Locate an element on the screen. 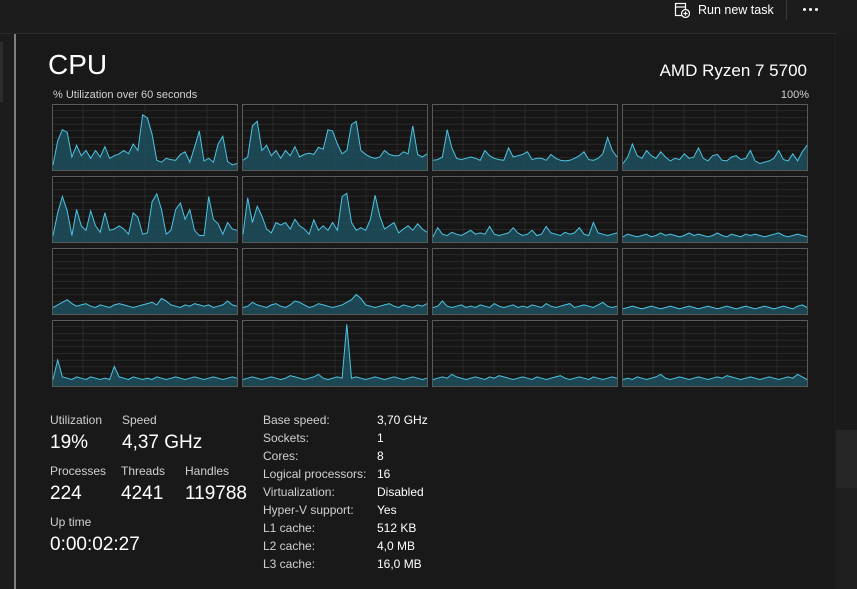 This screenshot has width=857, height=589. handles-value: 119788 is located at coordinates (216, 493).